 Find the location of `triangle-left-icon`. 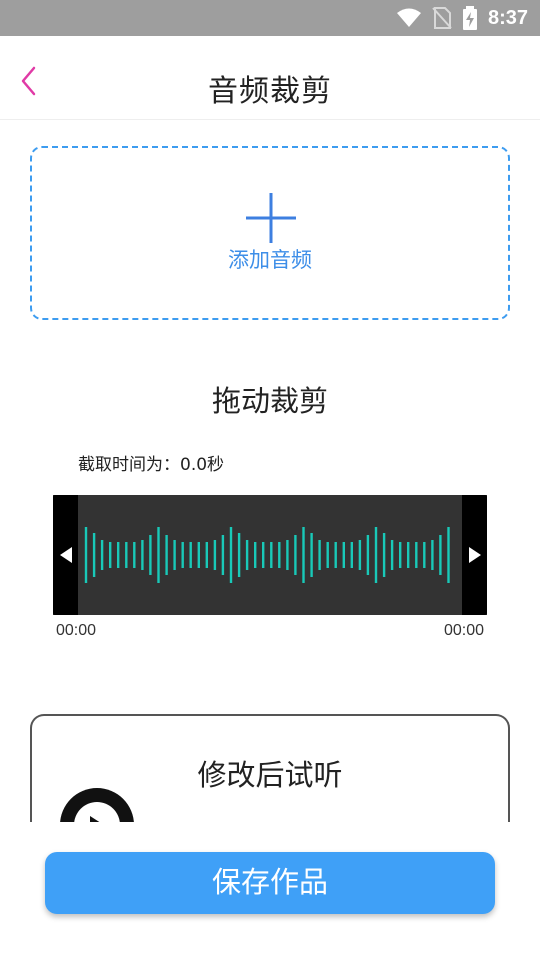

triangle-left-icon is located at coordinates (65, 555).